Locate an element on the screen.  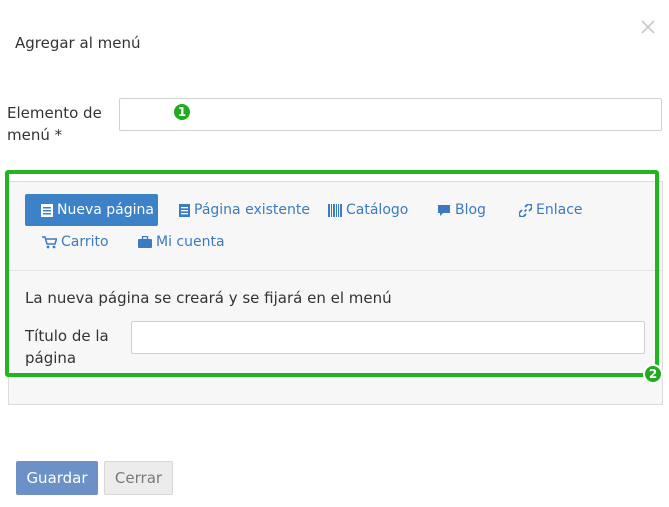
close-icon is located at coordinates (648, 27).